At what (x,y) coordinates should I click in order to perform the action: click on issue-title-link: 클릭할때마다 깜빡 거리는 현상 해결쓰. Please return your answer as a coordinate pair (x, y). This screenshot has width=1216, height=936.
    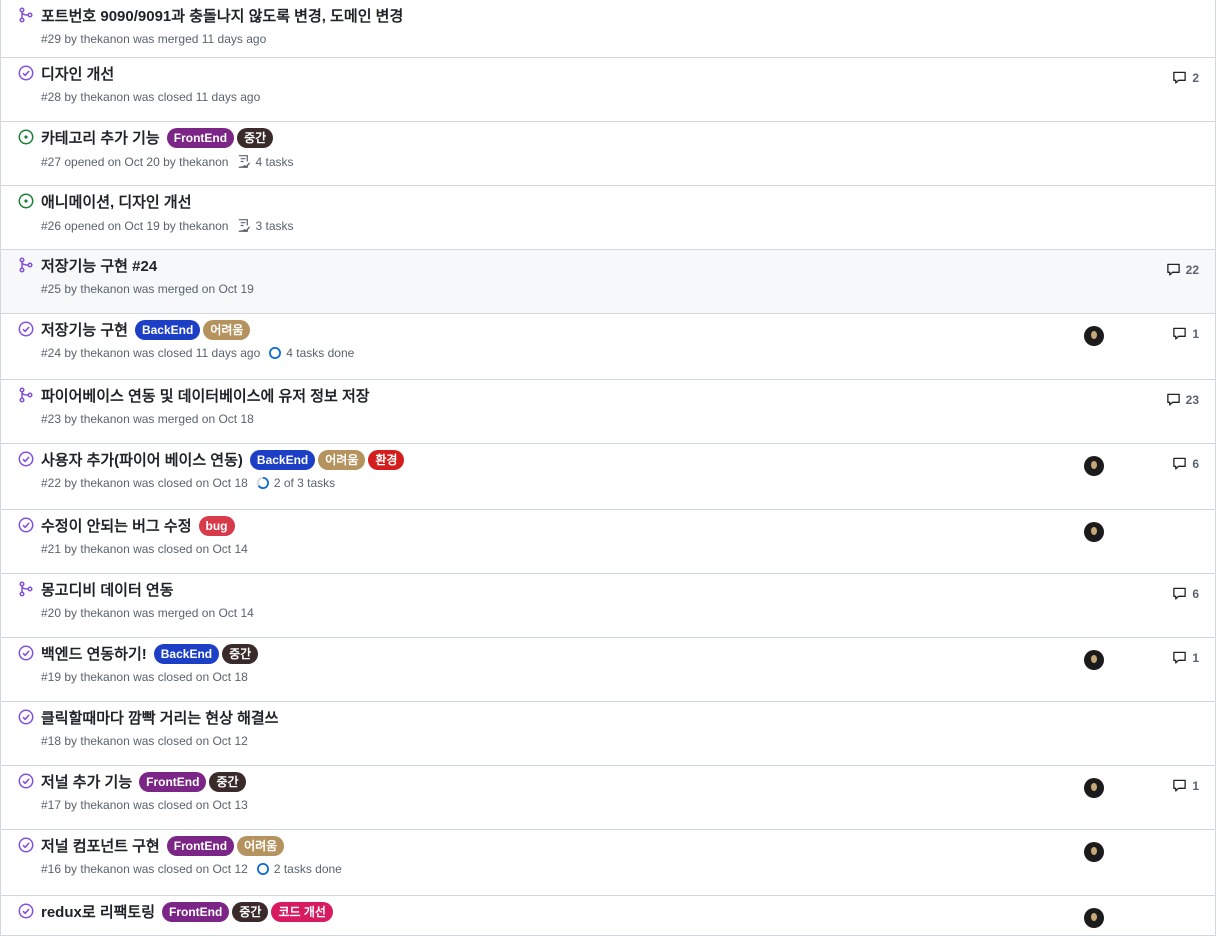
    Looking at the image, I should click on (159, 717).